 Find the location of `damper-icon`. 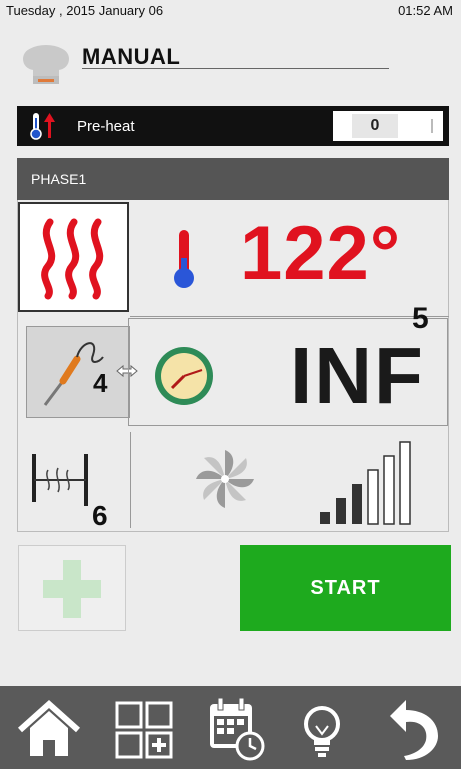

damper-icon is located at coordinates (60, 482).